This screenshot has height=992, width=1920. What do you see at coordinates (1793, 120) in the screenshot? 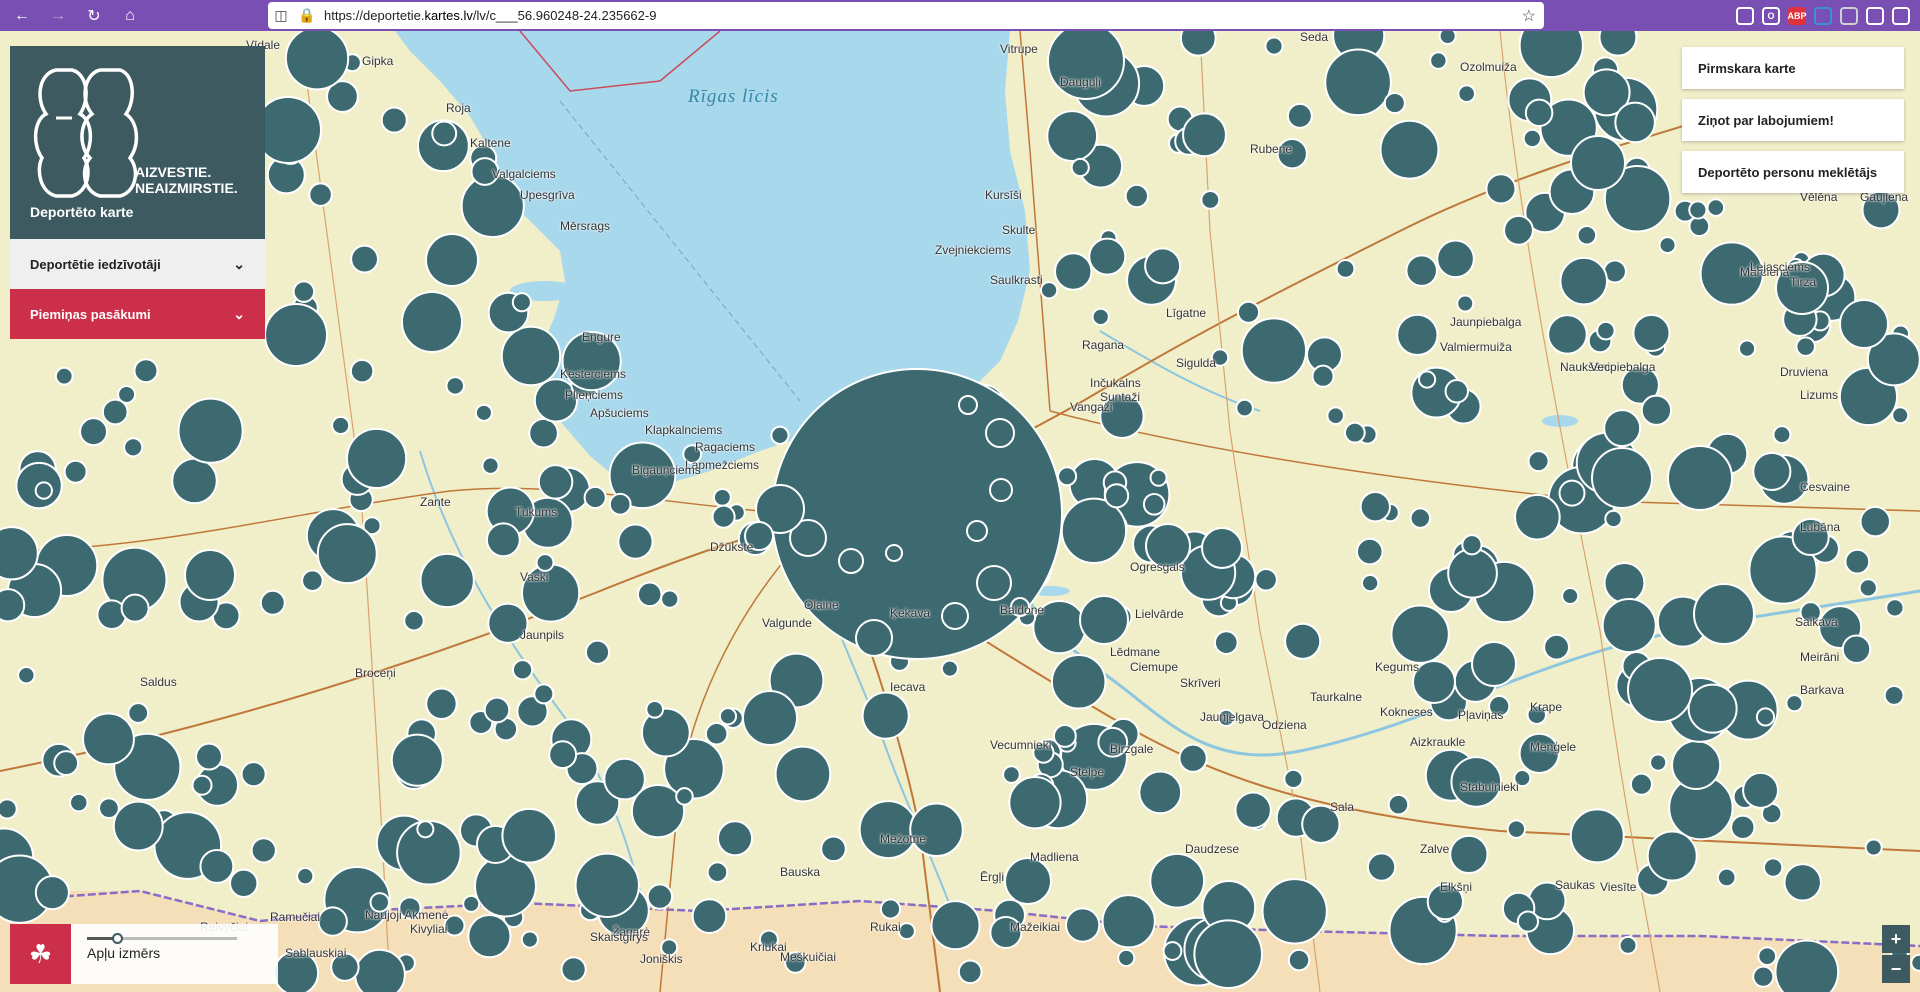
I see `report-corrections-button: Ziņot par labojumiem!` at bounding box center [1793, 120].